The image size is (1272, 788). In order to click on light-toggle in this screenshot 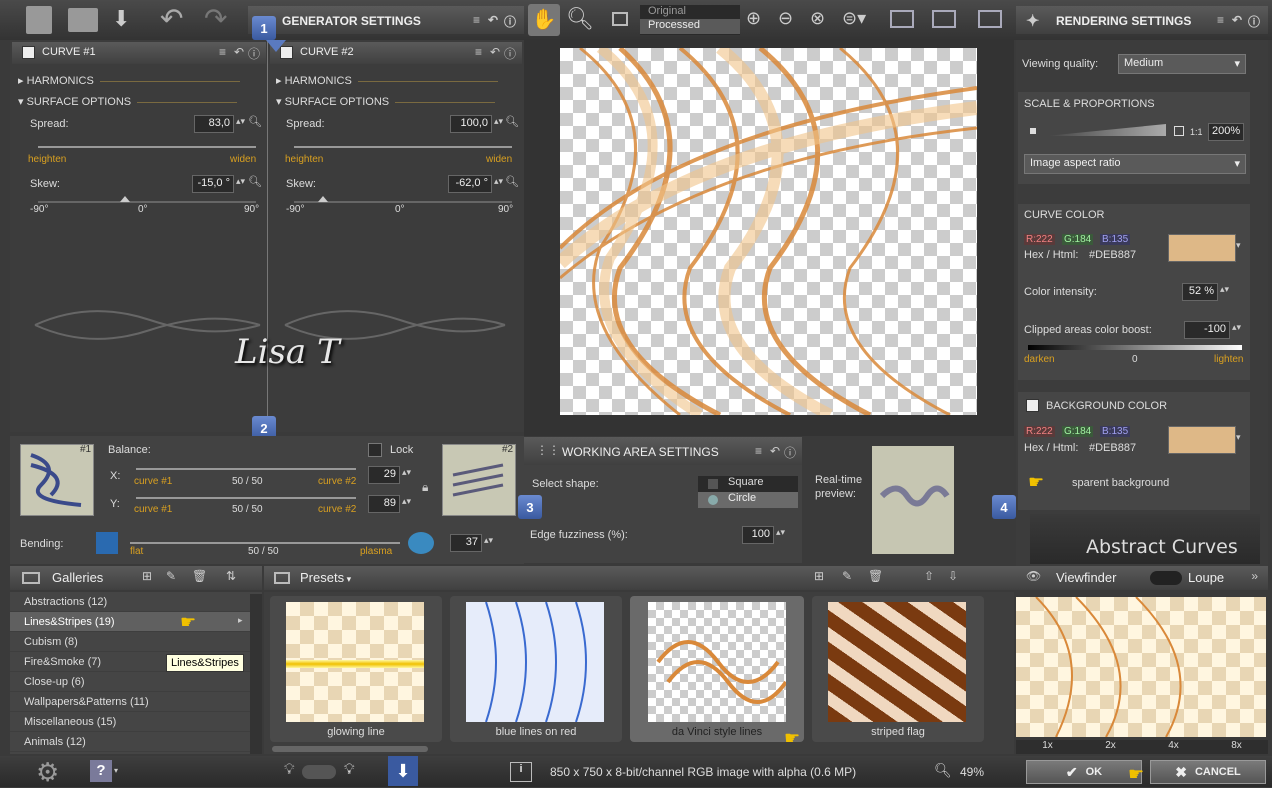, I will do `click(319, 772)`.